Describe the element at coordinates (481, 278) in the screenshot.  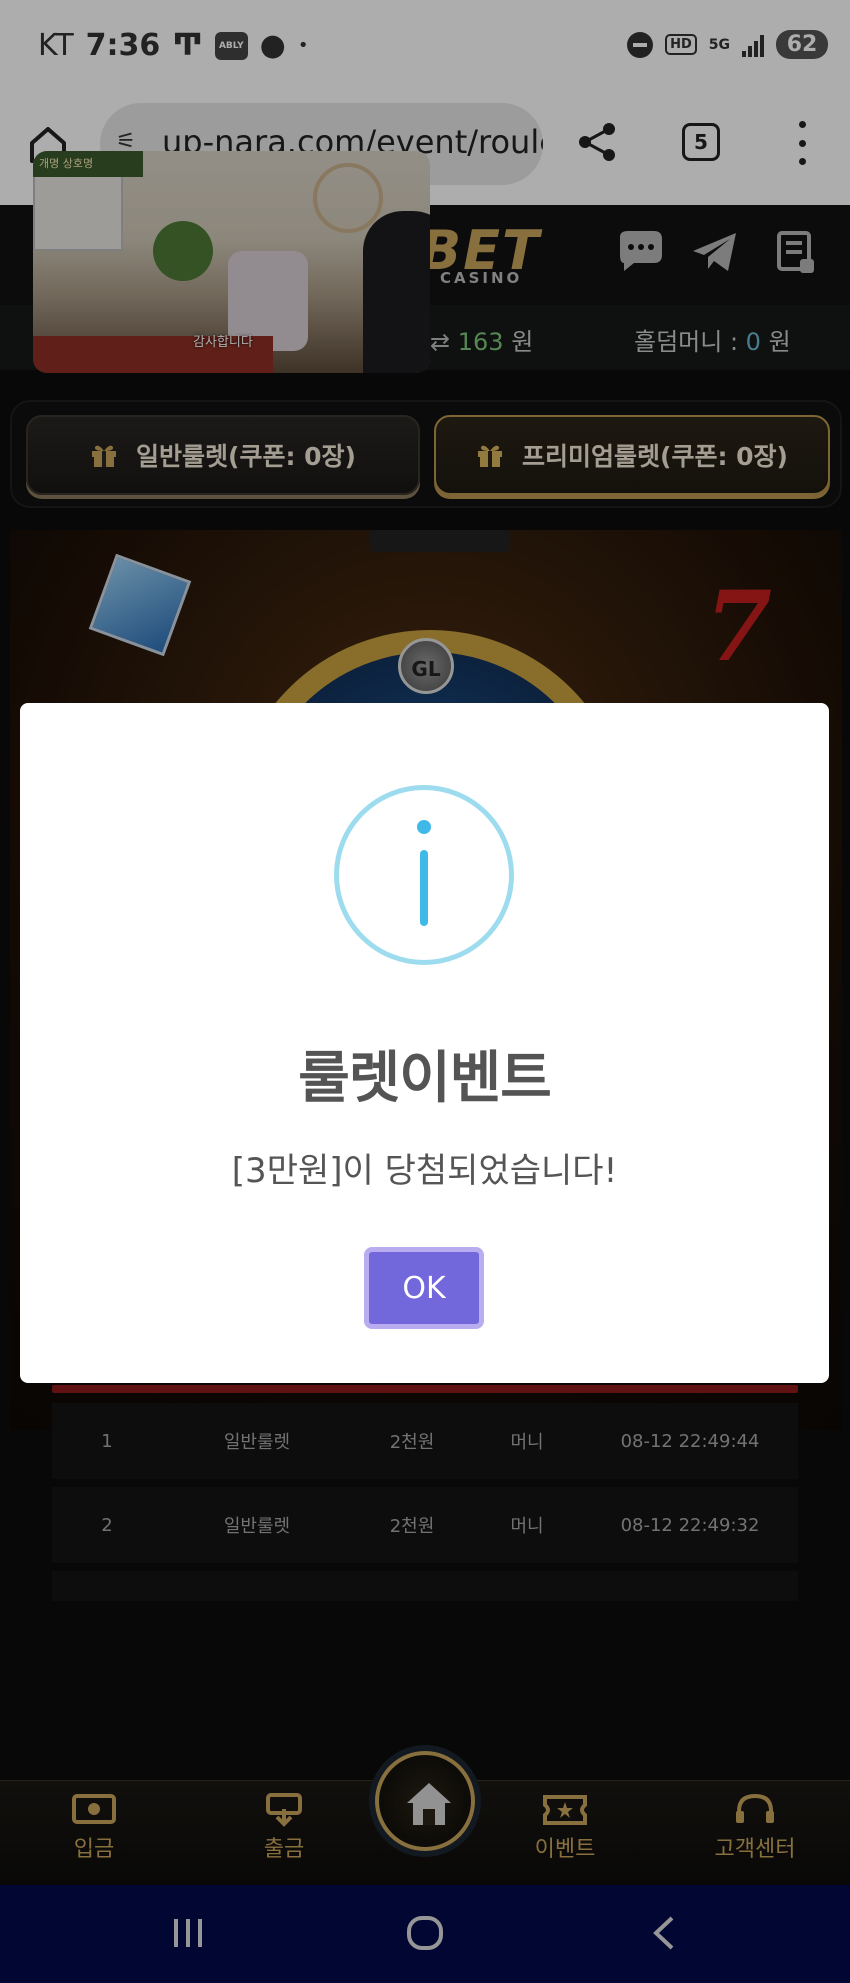
I see `site-logo-subtitle: CASINO` at that location.